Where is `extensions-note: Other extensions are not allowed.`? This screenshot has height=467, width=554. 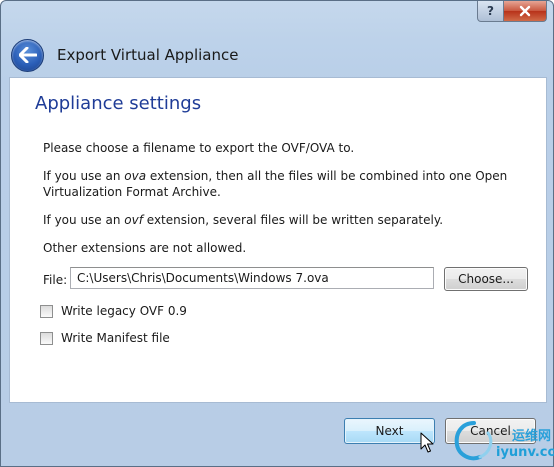
extensions-note: Other extensions are not allowed. is located at coordinates (145, 248).